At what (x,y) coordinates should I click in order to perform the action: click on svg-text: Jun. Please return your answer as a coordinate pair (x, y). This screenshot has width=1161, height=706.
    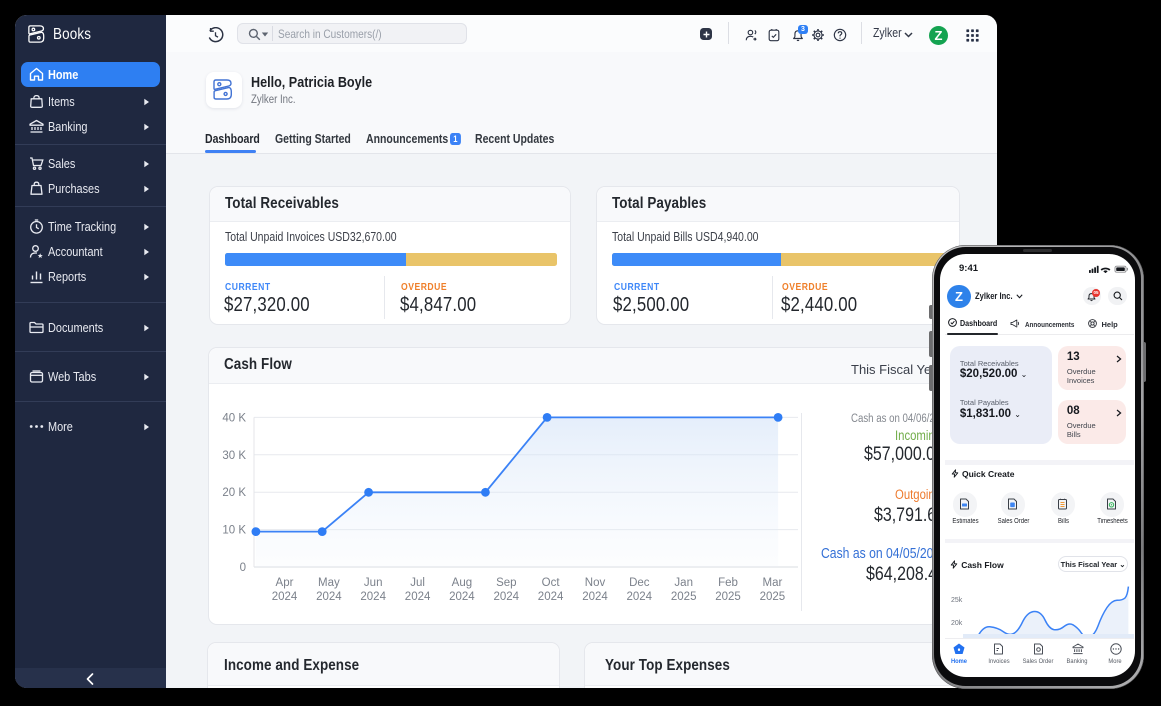
    Looking at the image, I should click on (373, 583).